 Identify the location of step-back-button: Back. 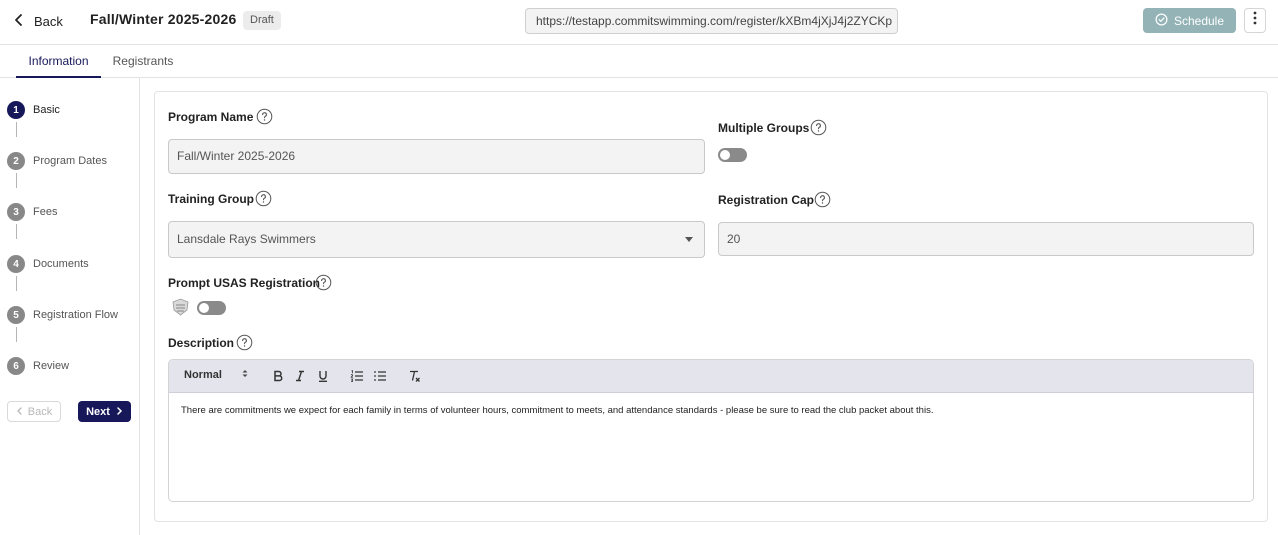
(34, 411).